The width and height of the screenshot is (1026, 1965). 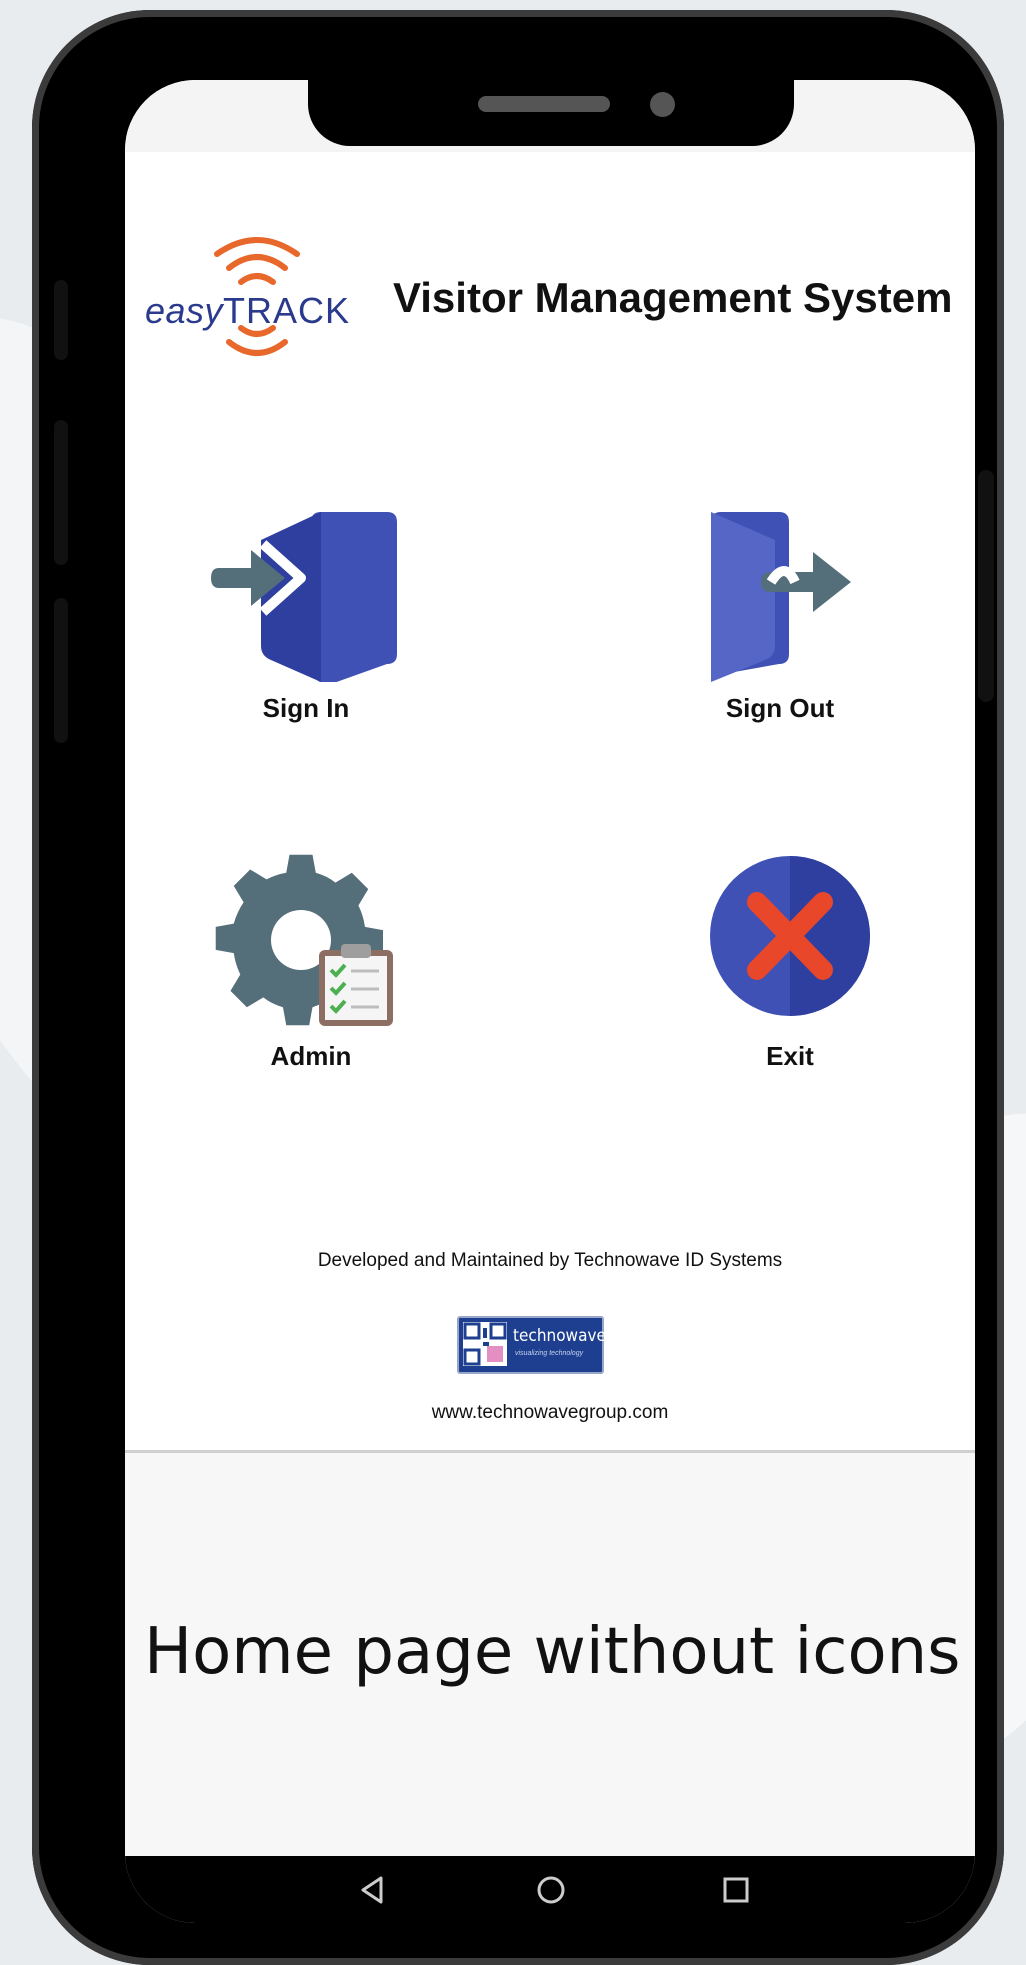 I want to click on admin-button: Admin, so click(x=311, y=961).